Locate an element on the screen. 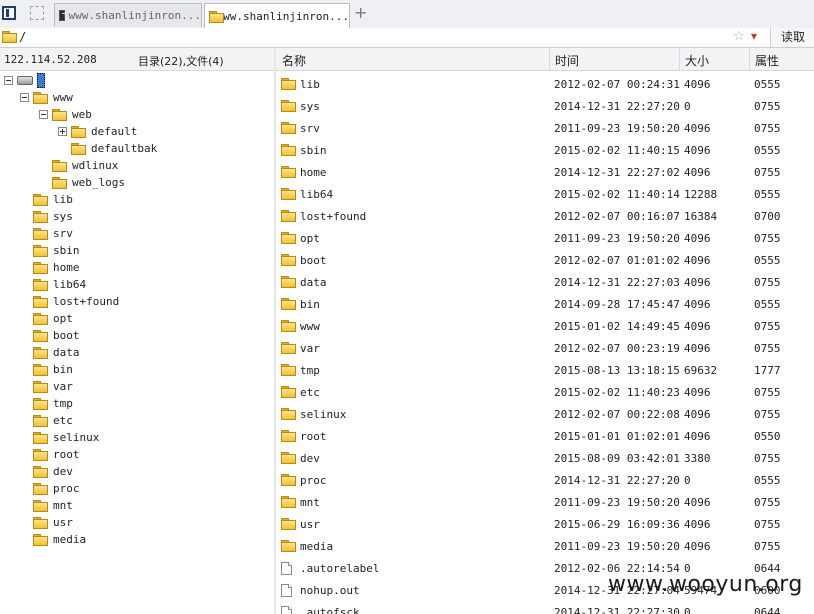 This screenshot has height=614, width=814. tree-item-label: lost+found is located at coordinates (86, 301).